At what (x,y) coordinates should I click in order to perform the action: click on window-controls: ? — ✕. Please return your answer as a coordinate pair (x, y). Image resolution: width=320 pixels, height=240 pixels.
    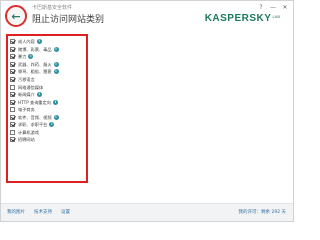
    Looking at the image, I should click on (273, 7).